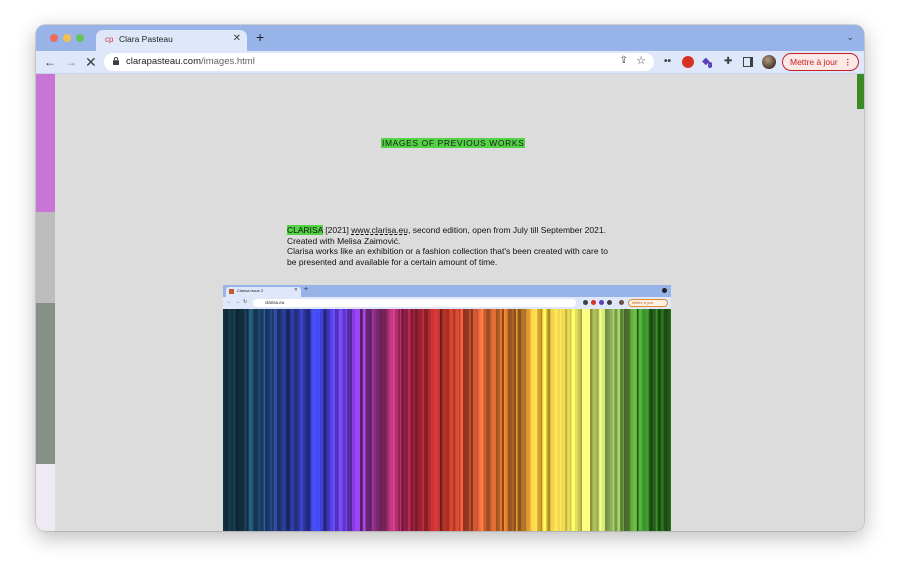 The image size is (900, 579). I want to click on screenshot-back-icon: ←, so click(229, 302).